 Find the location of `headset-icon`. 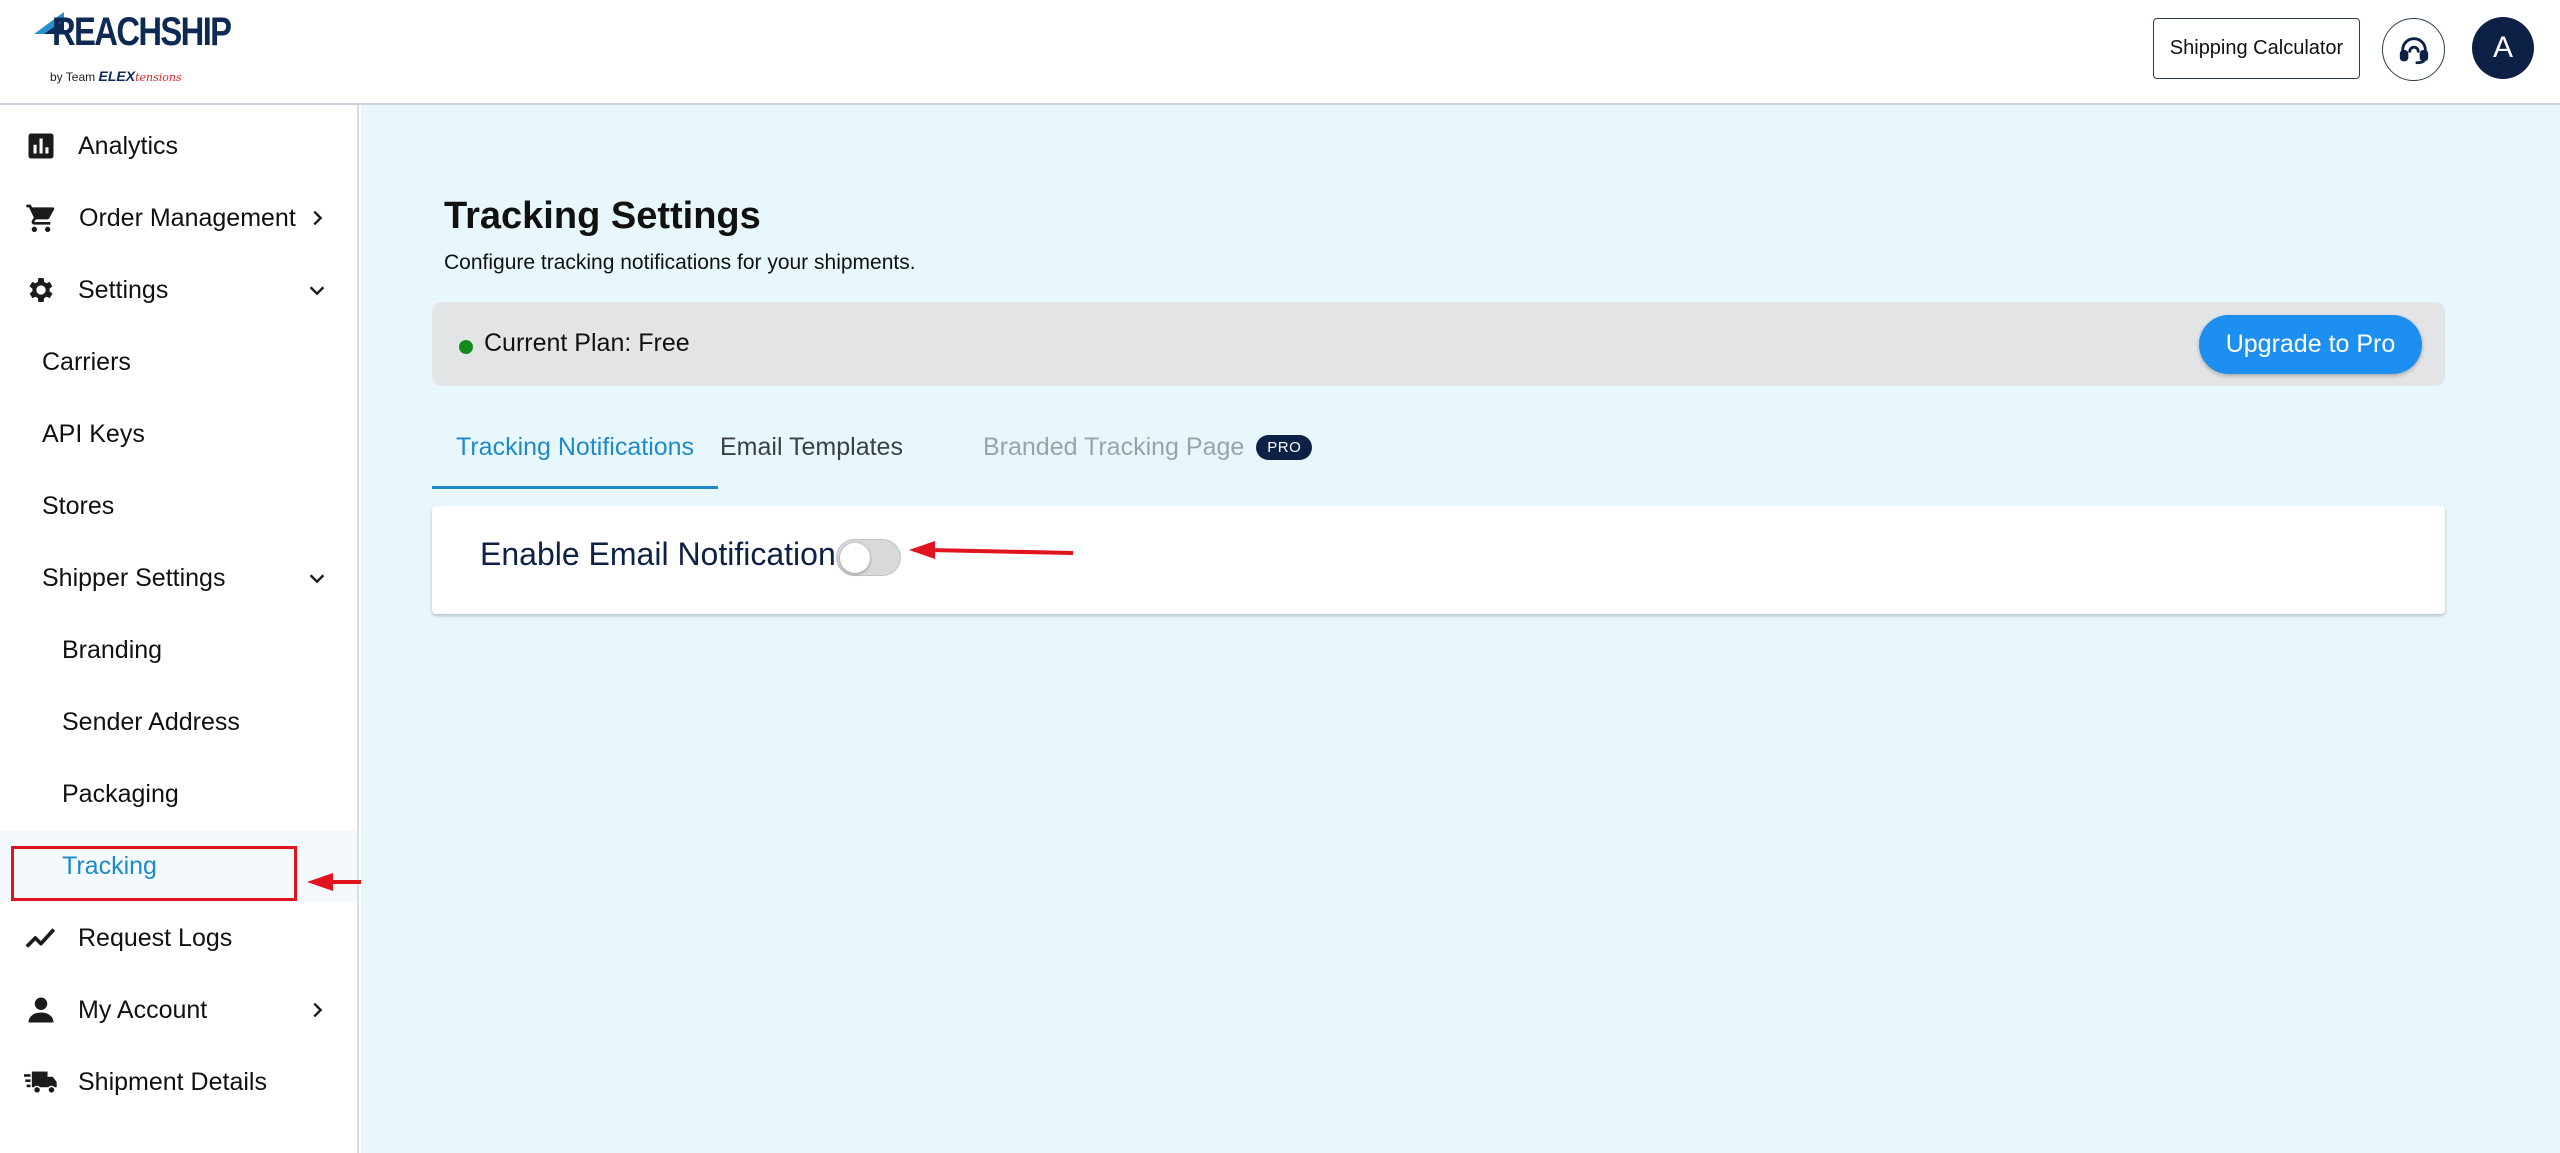

headset-icon is located at coordinates (2413, 50).